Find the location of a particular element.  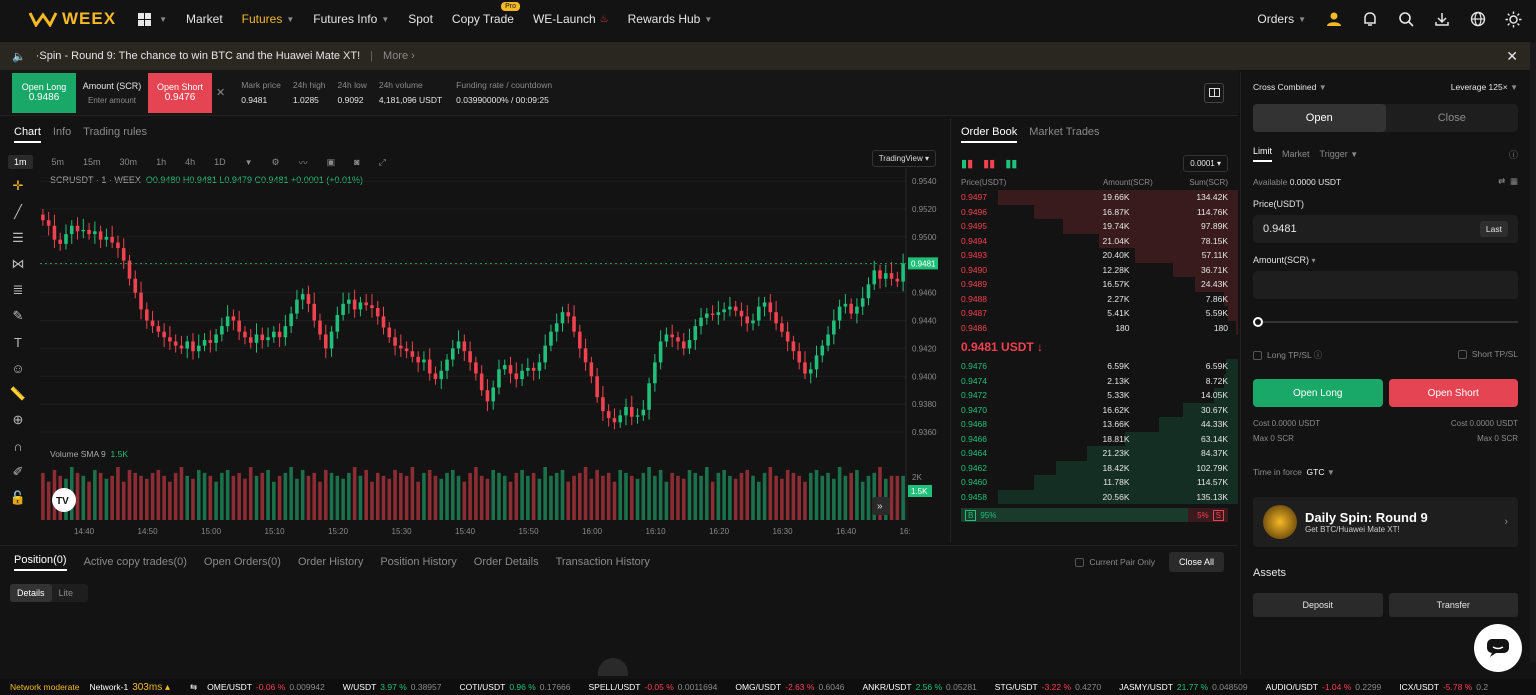

quick-open-short-button: Open Short 0.9476 is located at coordinates (180, 92).